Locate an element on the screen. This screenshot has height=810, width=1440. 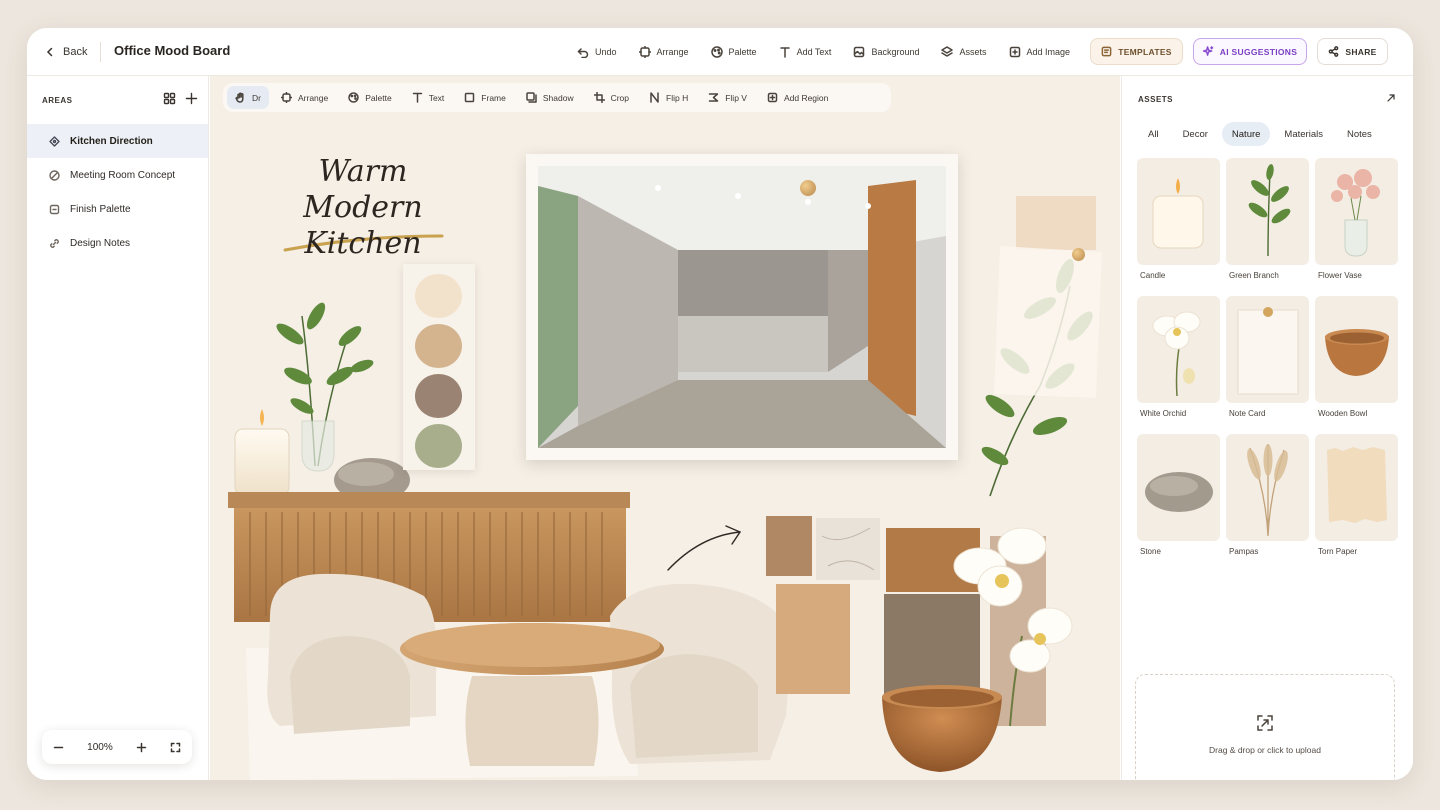
swatch-icon is located at coordinates (54, 209).